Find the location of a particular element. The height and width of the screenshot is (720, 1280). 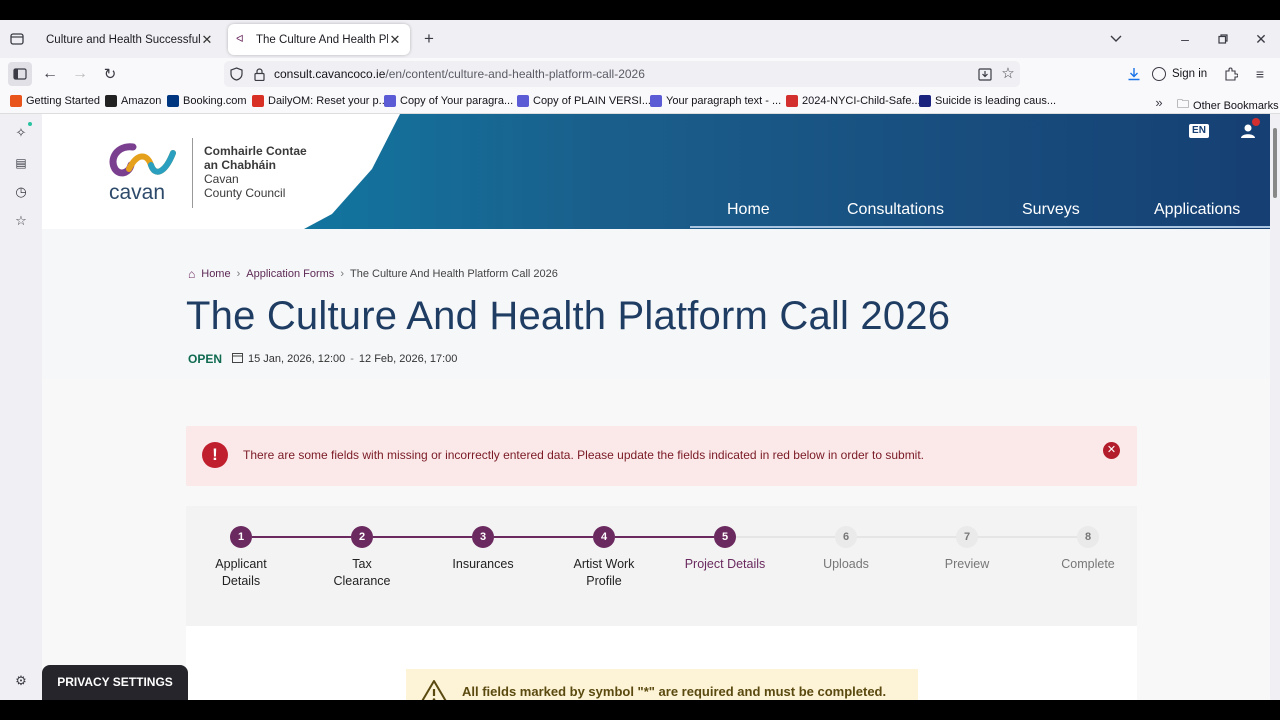

tab-culture-health-platform: ᐊ The Culture And Health Platform ✕ is located at coordinates (319, 39).